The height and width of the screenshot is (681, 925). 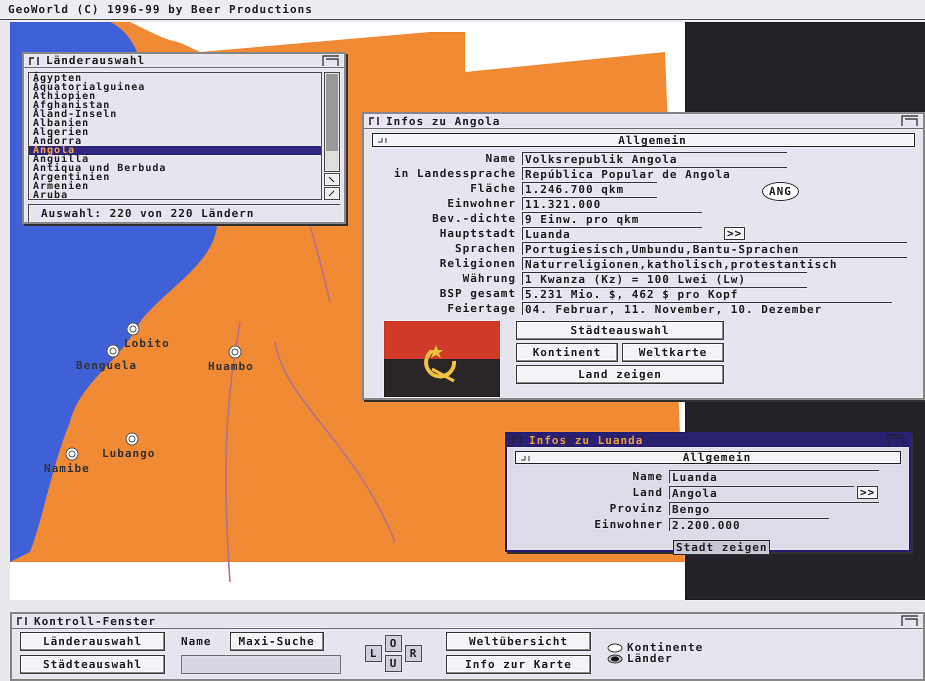 I want to click on window-title: Kontroll-Fenster, so click(x=95, y=621).